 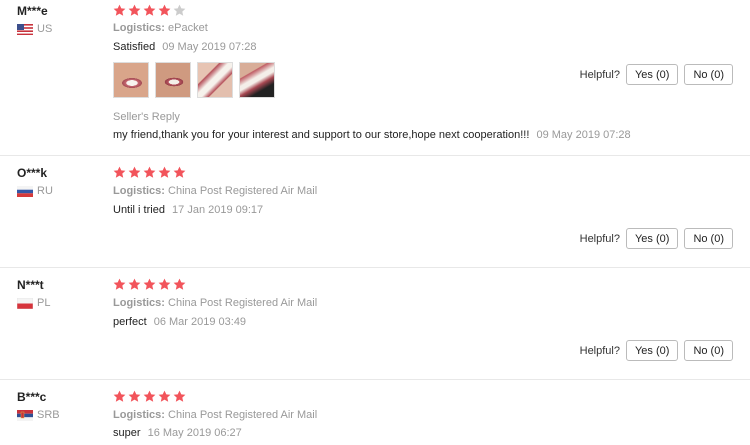 I want to click on seller-reply-label: Seller's Reply, so click(x=146, y=117).